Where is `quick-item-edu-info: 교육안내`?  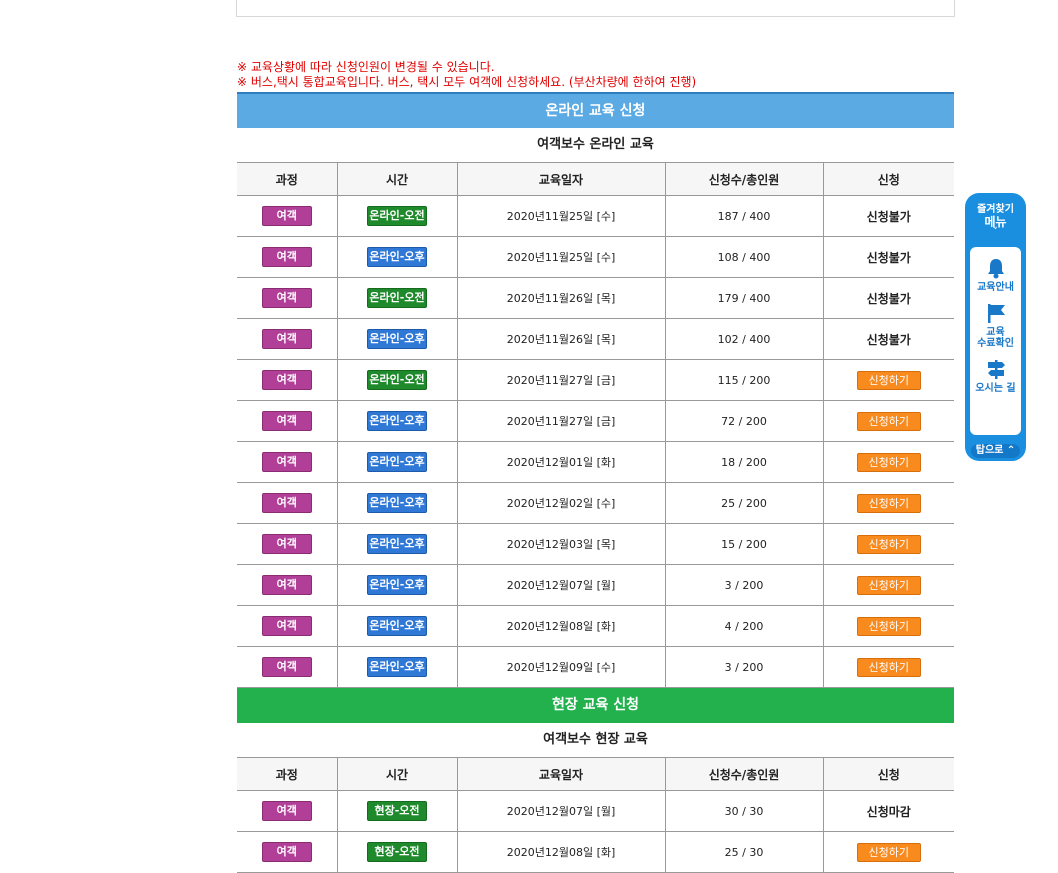
quick-item-edu-info: 교육안내 is located at coordinates (995, 275).